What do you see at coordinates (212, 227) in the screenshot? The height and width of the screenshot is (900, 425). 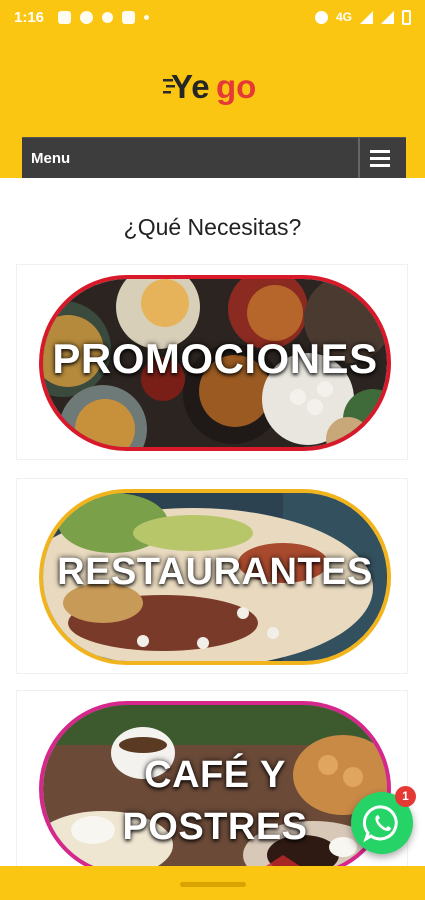 I see `section-heading: ¿Qué Necesitas?` at bounding box center [212, 227].